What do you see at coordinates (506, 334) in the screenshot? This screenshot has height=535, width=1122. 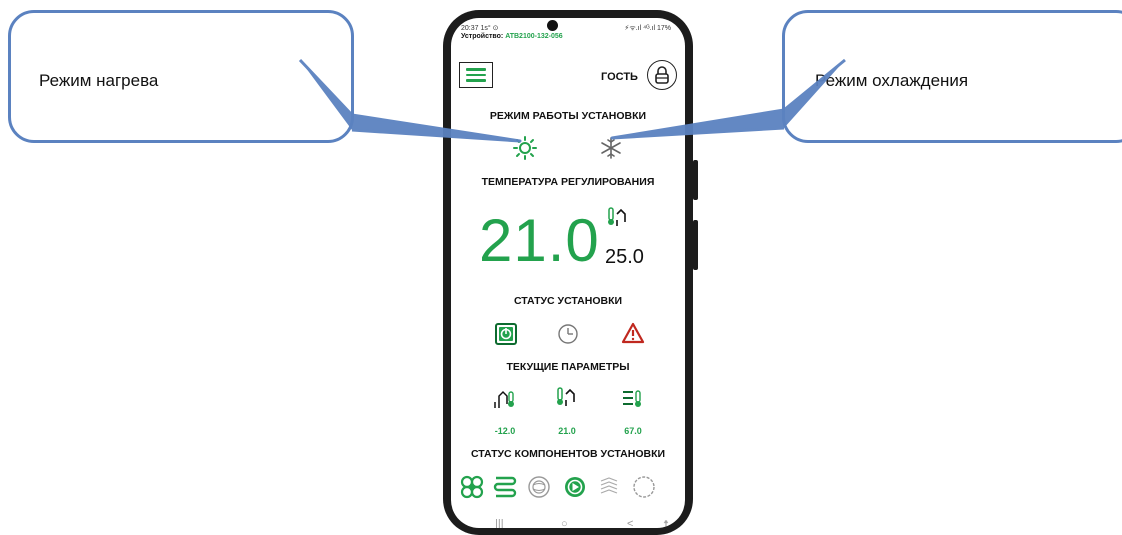 I see `power-icon` at bounding box center [506, 334].